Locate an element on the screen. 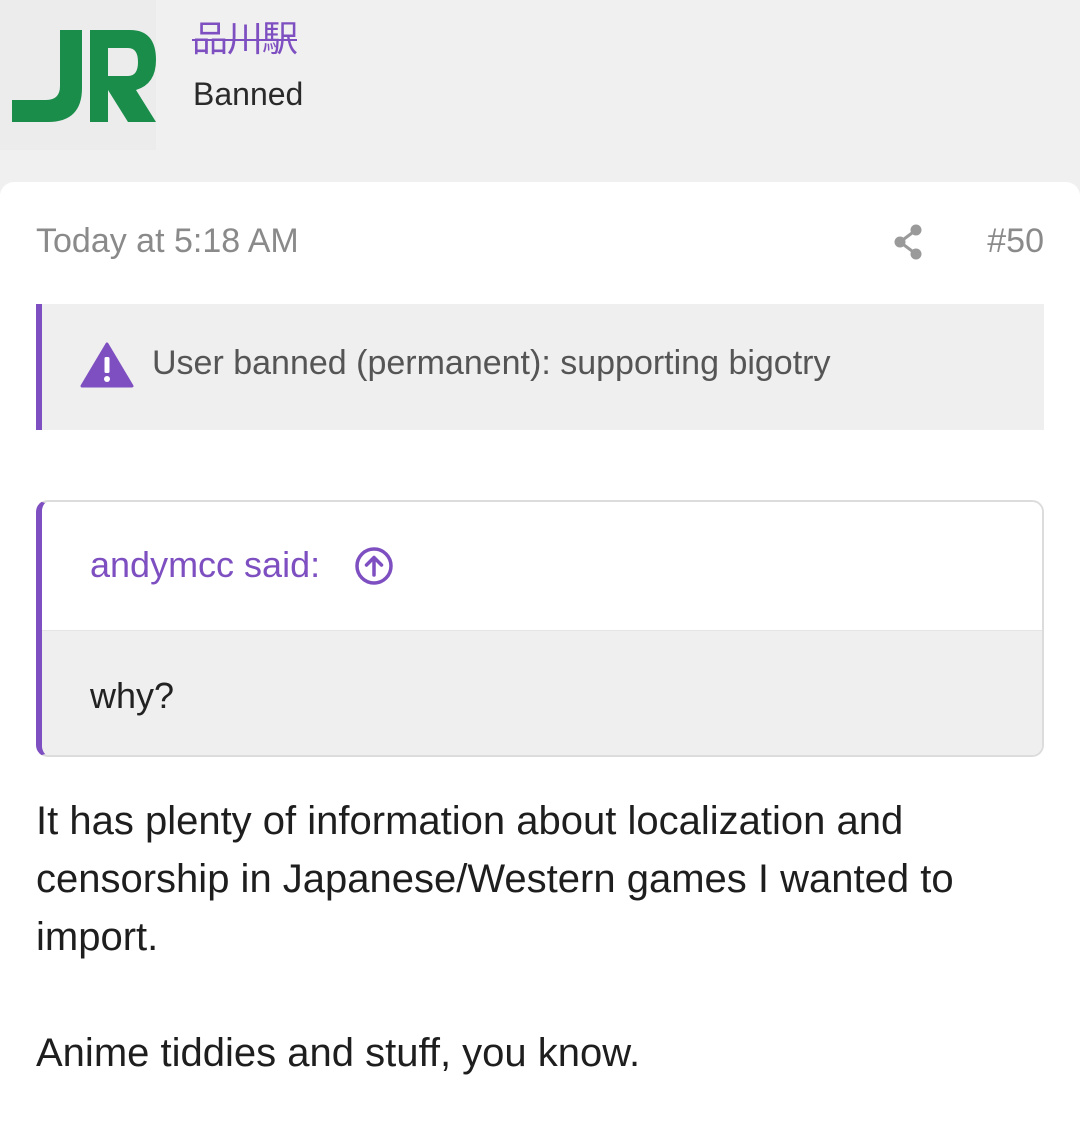 The image size is (1080, 1123). post-number-link: #50 is located at coordinates (1015, 241).